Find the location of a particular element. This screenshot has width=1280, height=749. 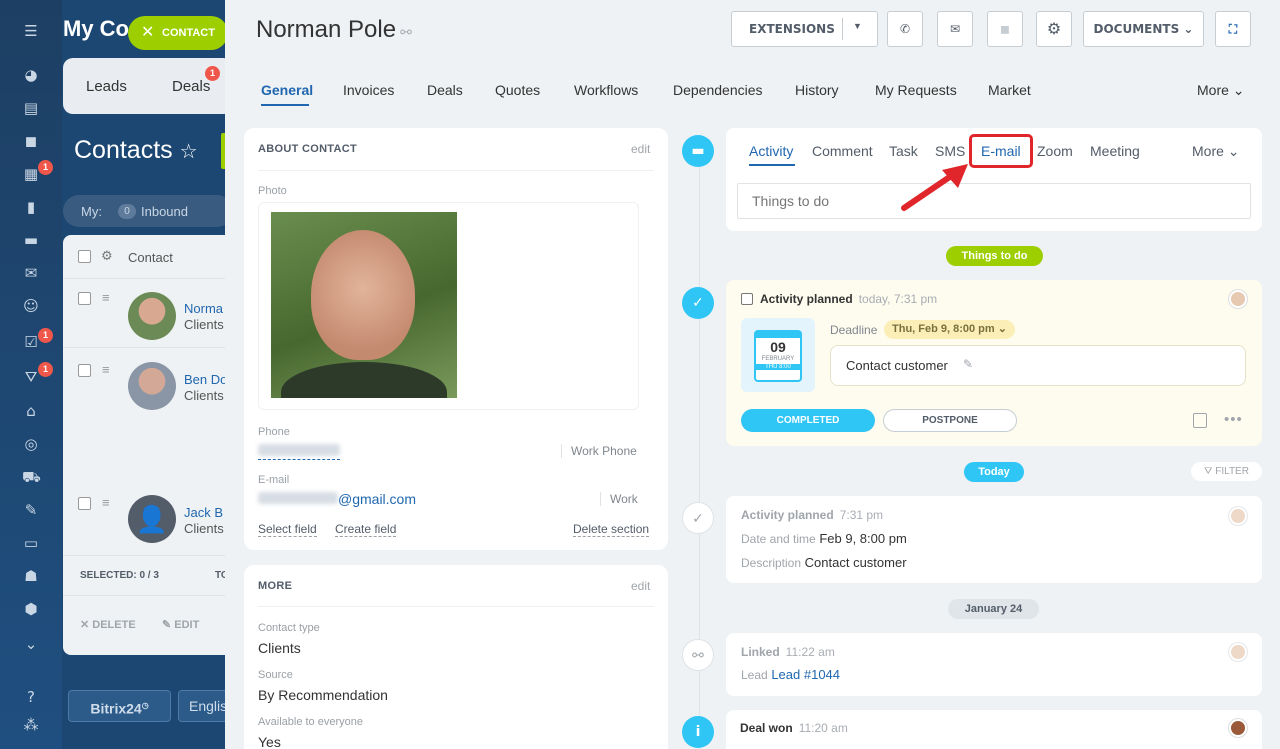

calendar-month: FEBRUARY is located at coordinates (778, 359).